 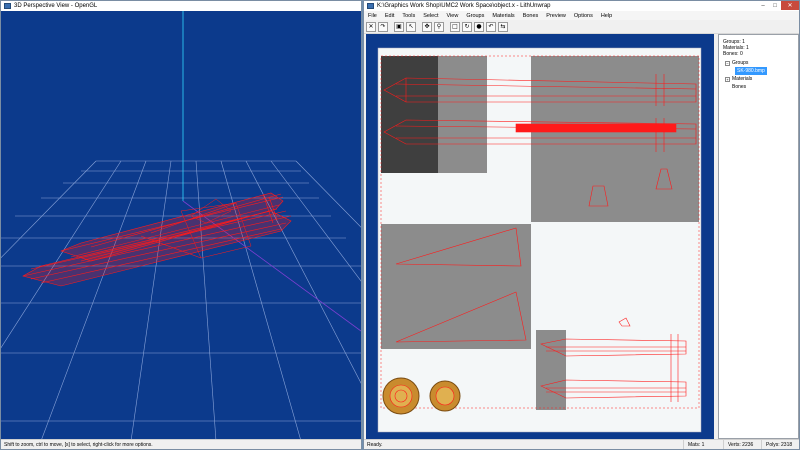 I want to click on menu-select: Select, so click(x=430, y=16).